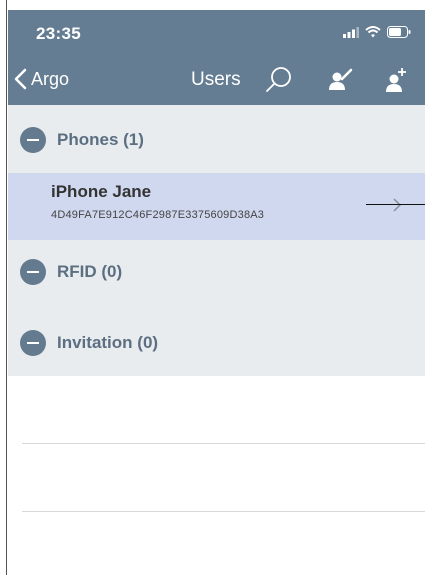  What do you see at coordinates (100, 139) in the screenshot?
I see `section-label-phones: Phones (1)` at bounding box center [100, 139].